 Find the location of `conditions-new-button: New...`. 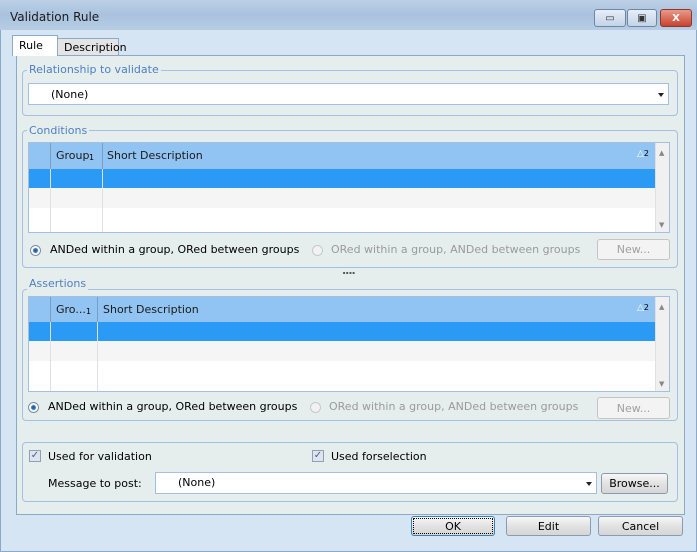

conditions-new-button: New... is located at coordinates (633, 249).